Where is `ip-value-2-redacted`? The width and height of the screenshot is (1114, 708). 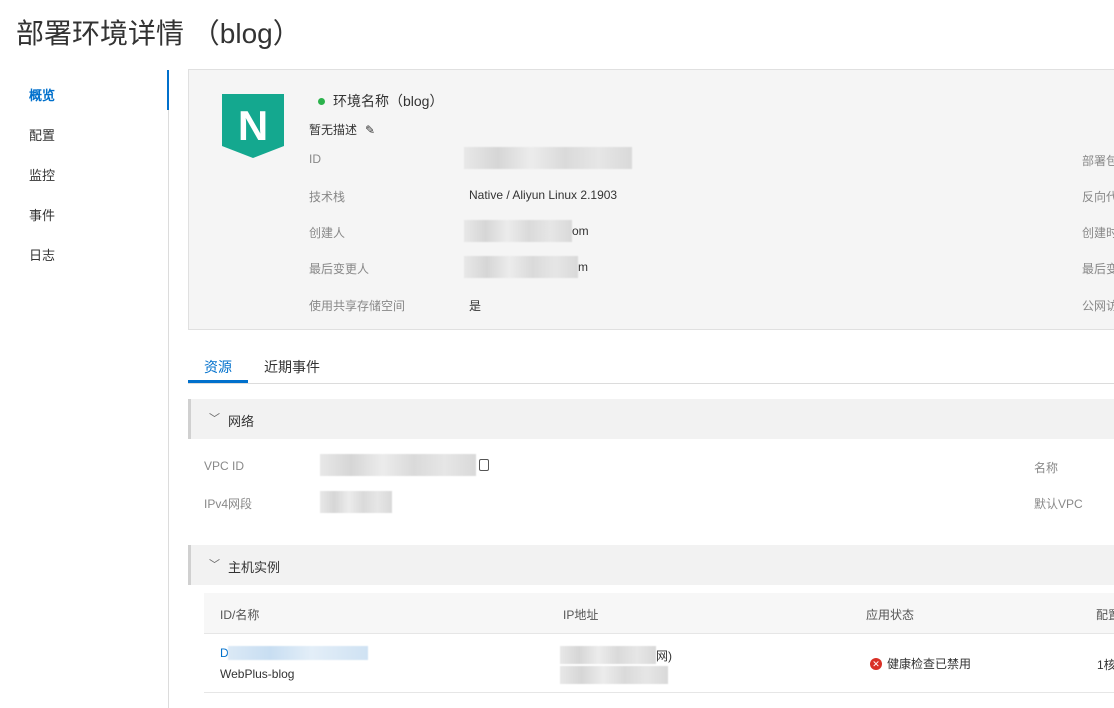
ip-value-2-redacted is located at coordinates (614, 675).